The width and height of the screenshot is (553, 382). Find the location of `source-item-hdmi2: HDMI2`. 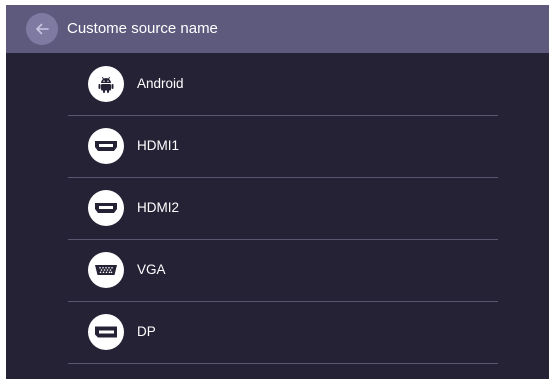

source-item-hdmi2: HDMI2 is located at coordinates (283, 208).